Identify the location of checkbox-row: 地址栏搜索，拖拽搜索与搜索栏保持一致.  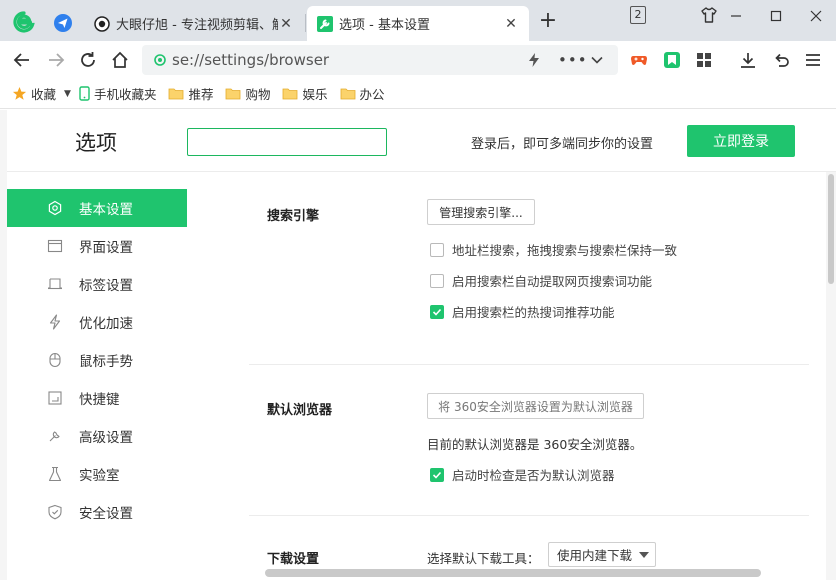
(553, 249).